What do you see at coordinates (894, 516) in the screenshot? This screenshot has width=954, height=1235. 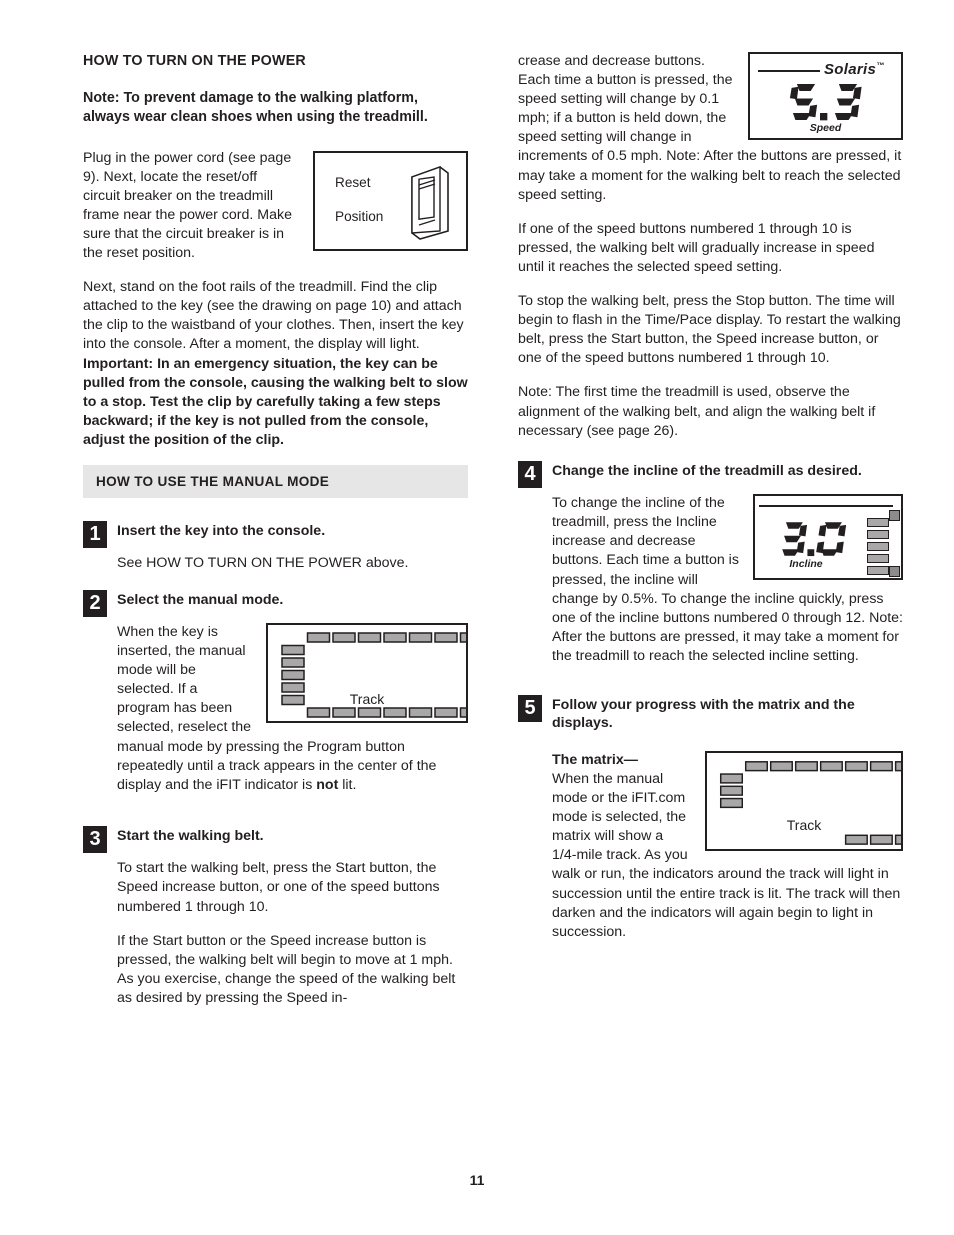 I see `incline-corner-dot-top` at bounding box center [894, 516].